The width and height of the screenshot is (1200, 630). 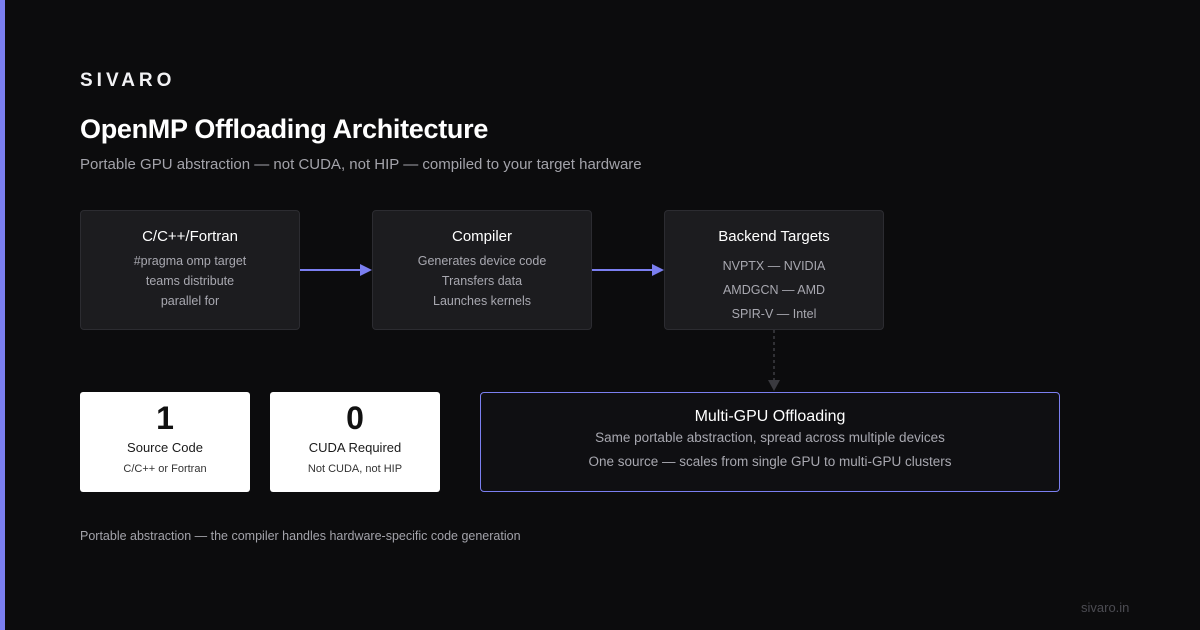 What do you see at coordinates (774, 360) in the screenshot?
I see `arrow-down-icon` at bounding box center [774, 360].